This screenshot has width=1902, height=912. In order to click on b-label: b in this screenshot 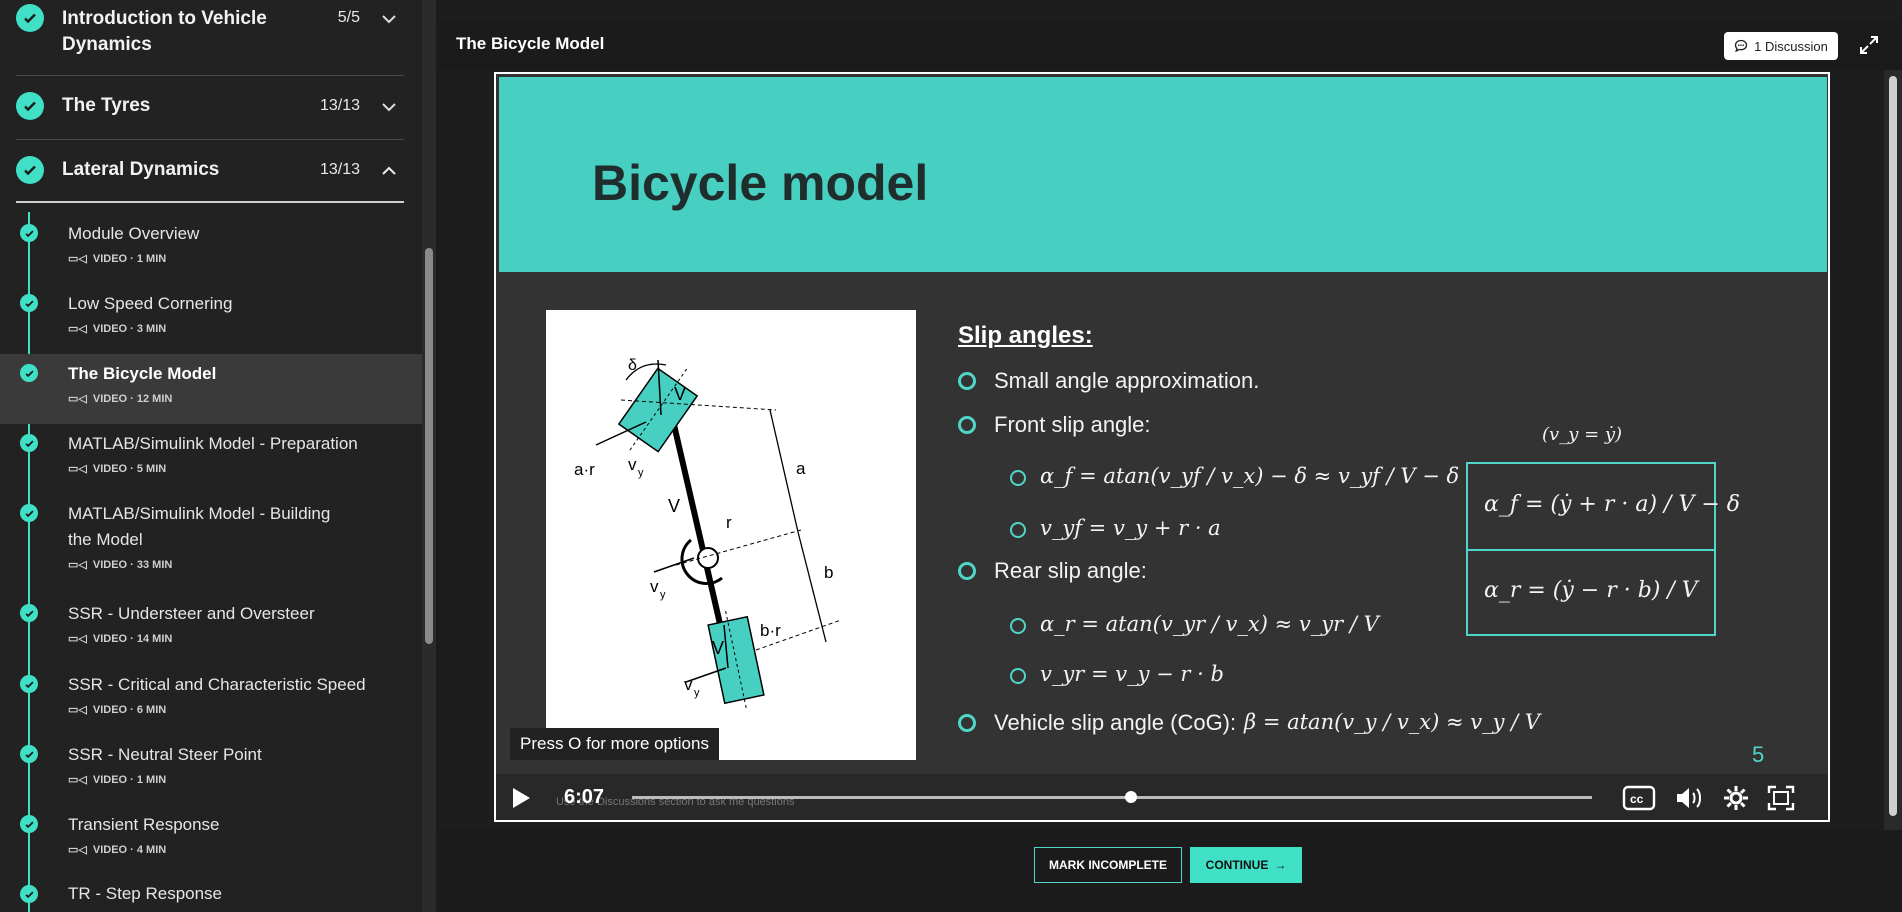, I will do `click(828, 572)`.